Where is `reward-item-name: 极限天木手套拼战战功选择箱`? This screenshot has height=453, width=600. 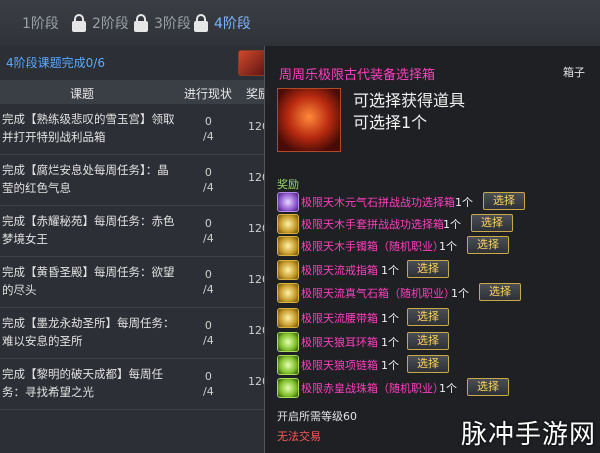
reward-item-name: 极限天木手套拼战战功选择箱 is located at coordinates (372, 224).